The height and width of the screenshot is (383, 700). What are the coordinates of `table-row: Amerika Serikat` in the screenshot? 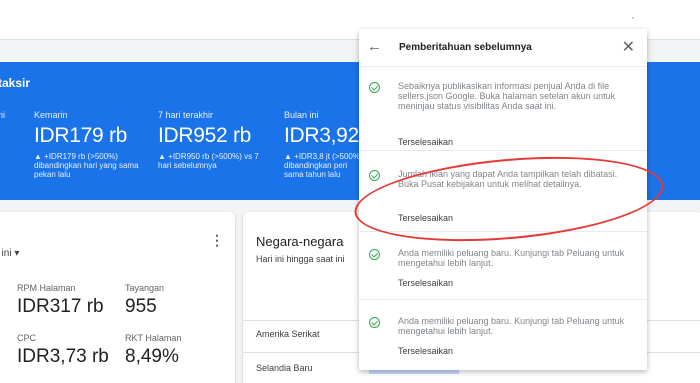 It's located at (288, 334).